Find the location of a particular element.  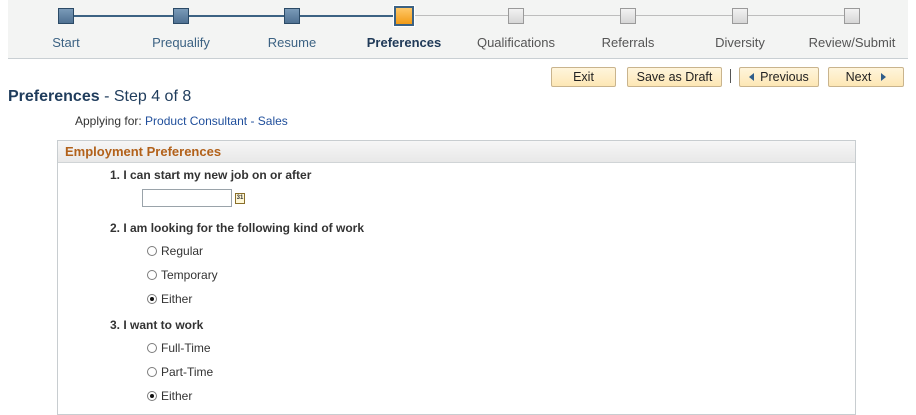

save-as-draft-label: Save as Draft is located at coordinates (674, 77).